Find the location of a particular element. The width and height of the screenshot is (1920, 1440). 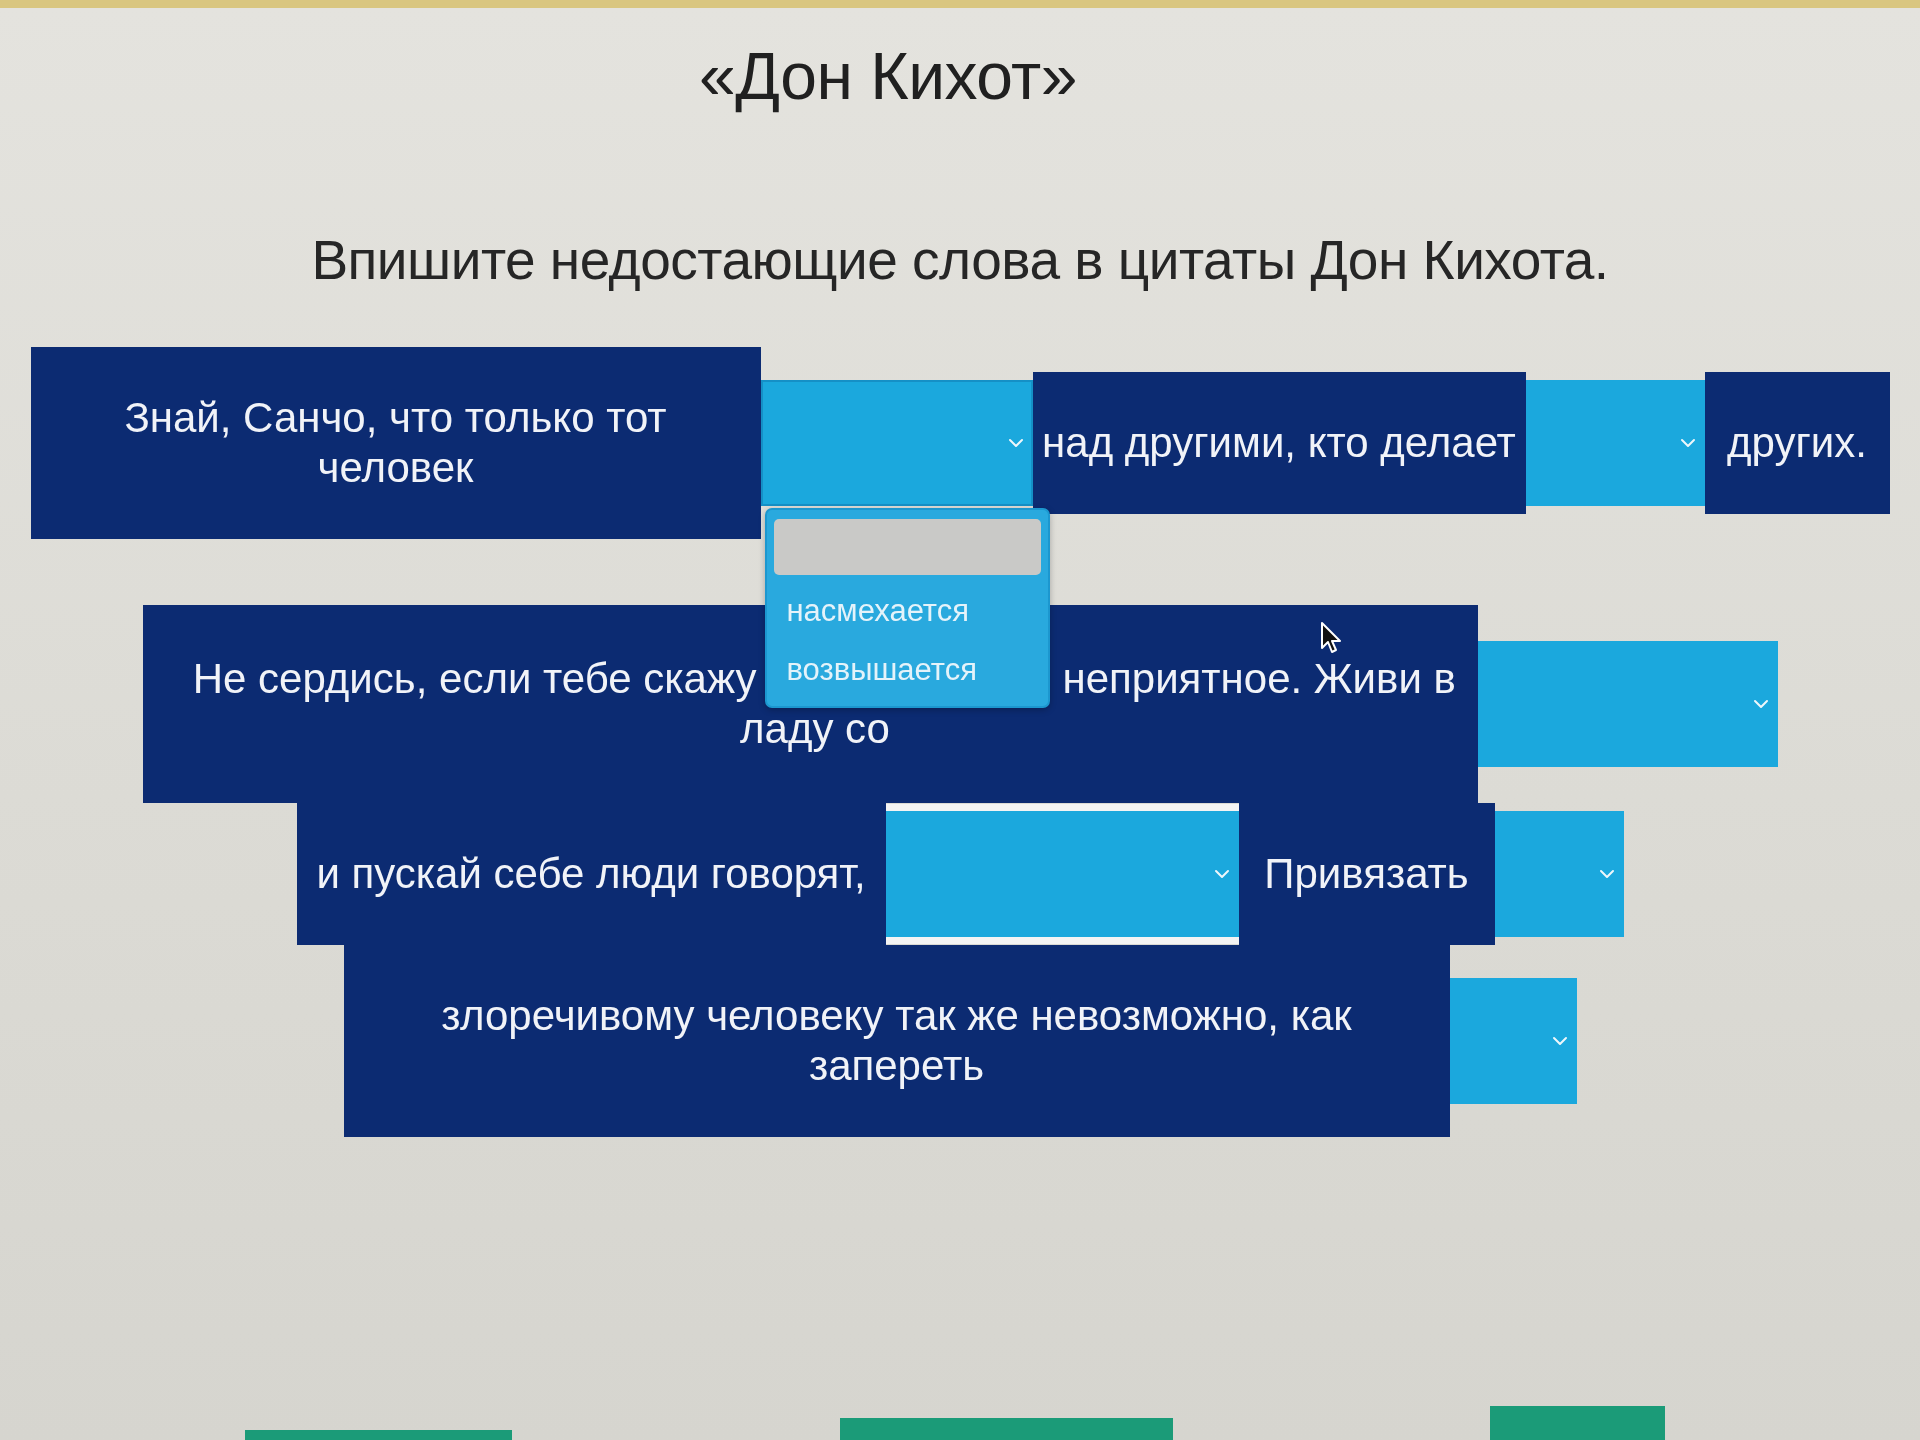

quote-text: неприятное. Живи в is located at coordinates (1259, 679).